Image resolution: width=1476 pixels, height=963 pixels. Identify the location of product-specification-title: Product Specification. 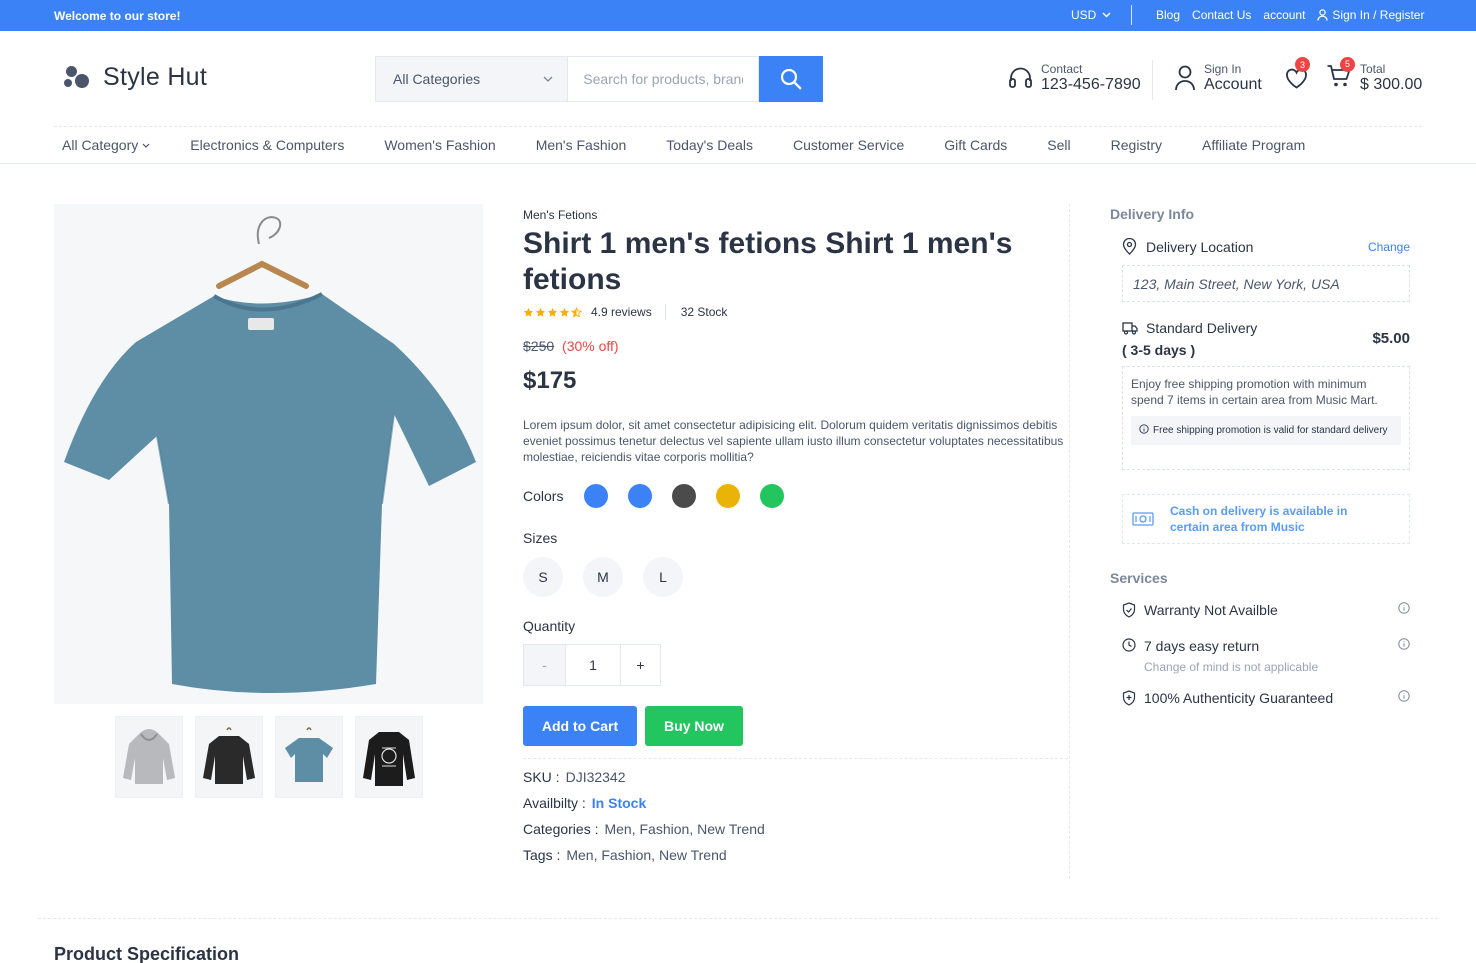
(147, 953).